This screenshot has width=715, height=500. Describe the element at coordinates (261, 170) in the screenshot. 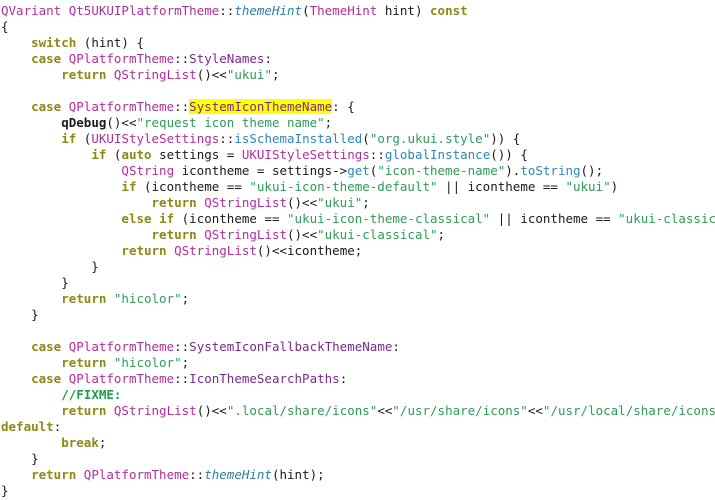

I see `code-token: icontheme = settings->` at that location.